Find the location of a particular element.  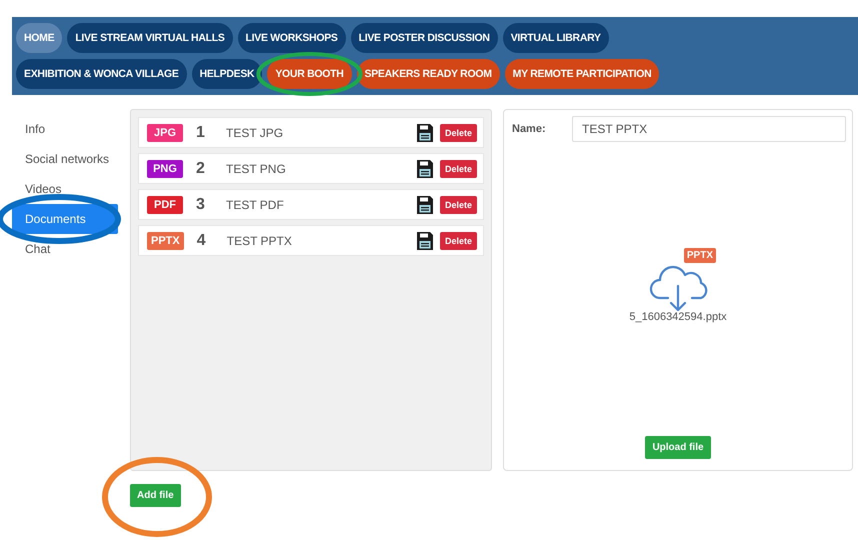

nav-tab: VIRTUAL LIBRARY is located at coordinates (555, 38).